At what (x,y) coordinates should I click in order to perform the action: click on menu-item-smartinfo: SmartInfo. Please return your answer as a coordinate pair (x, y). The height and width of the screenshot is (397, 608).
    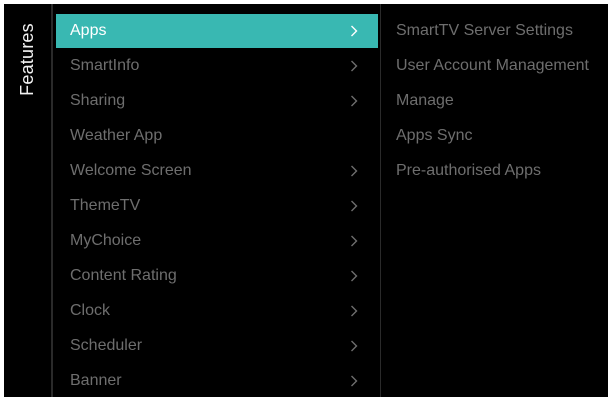
    Looking at the image, I should click on (217, 66).